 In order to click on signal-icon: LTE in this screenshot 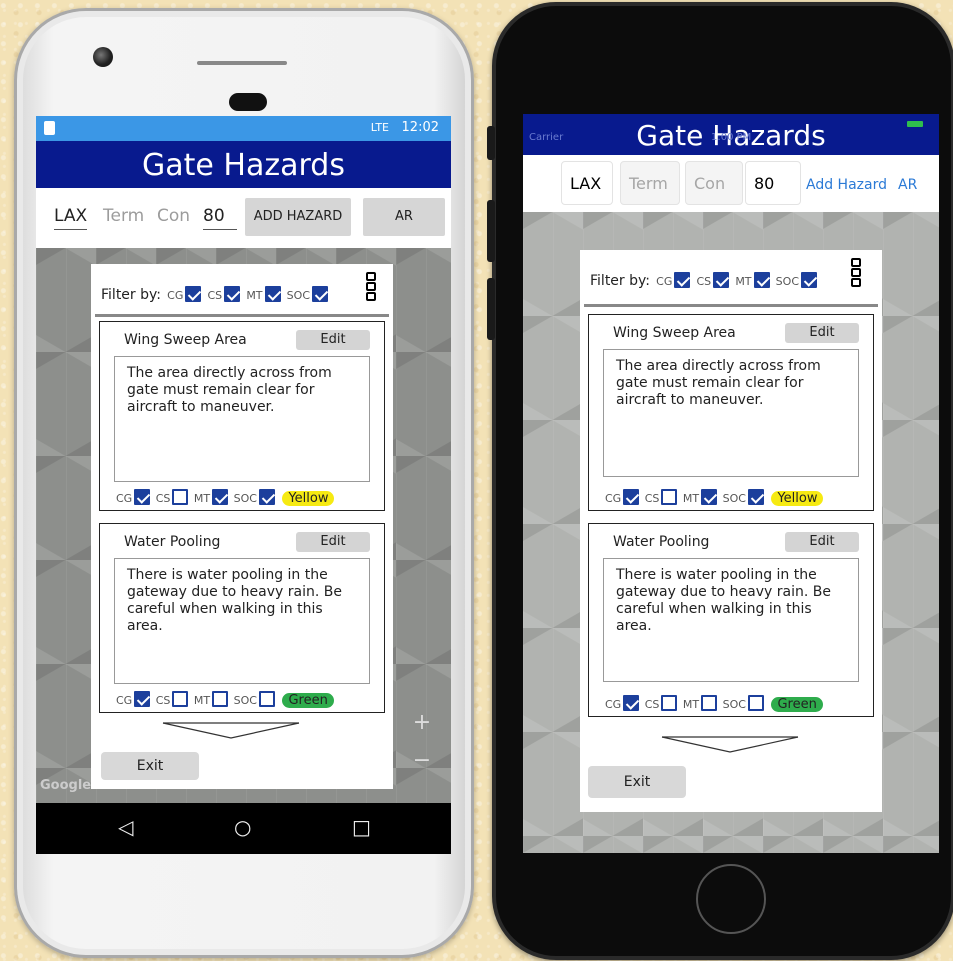, I will do `click(379, 127)`.